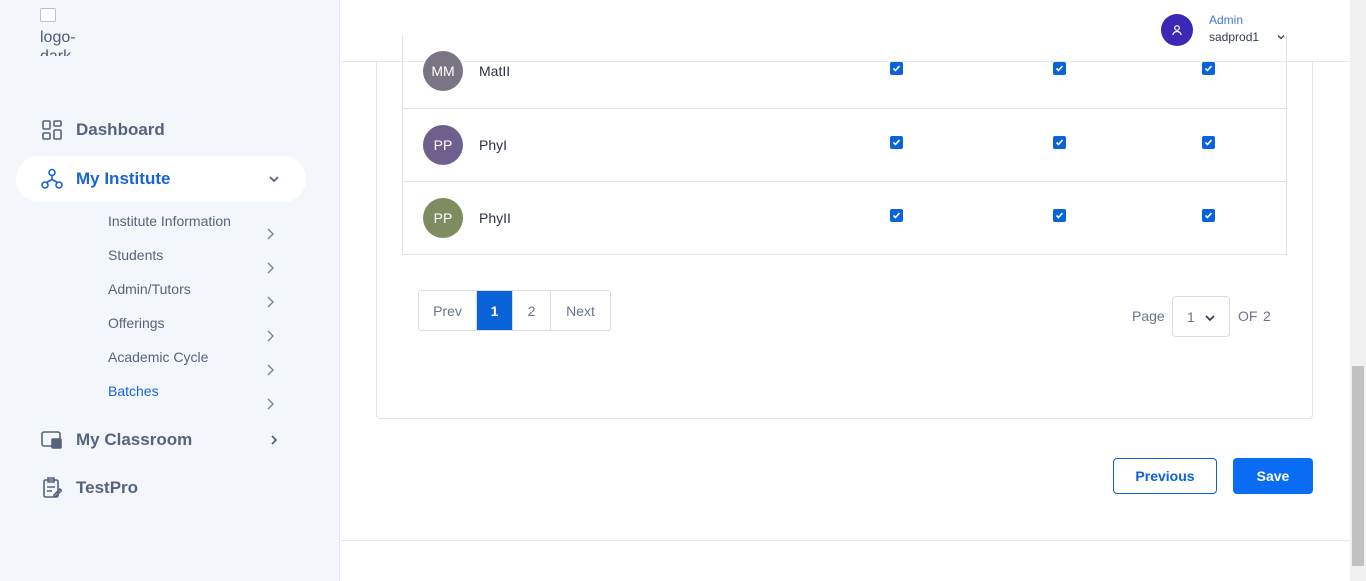  I want to click on row-name: MatII, so click(495, 71).